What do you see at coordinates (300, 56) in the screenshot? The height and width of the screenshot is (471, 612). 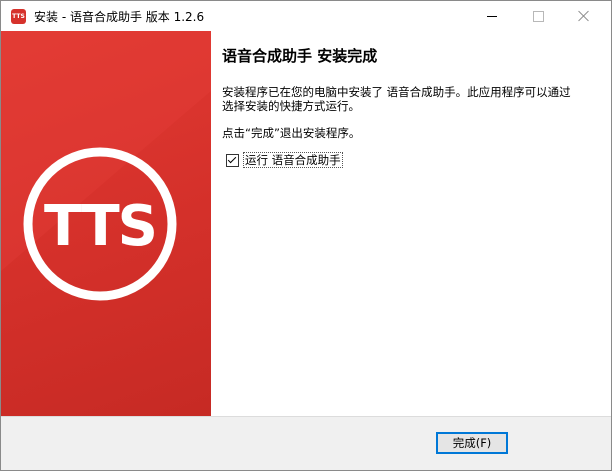 I see `page-title: 语音合成助手 安装完成` at bounding box center [300, 56].